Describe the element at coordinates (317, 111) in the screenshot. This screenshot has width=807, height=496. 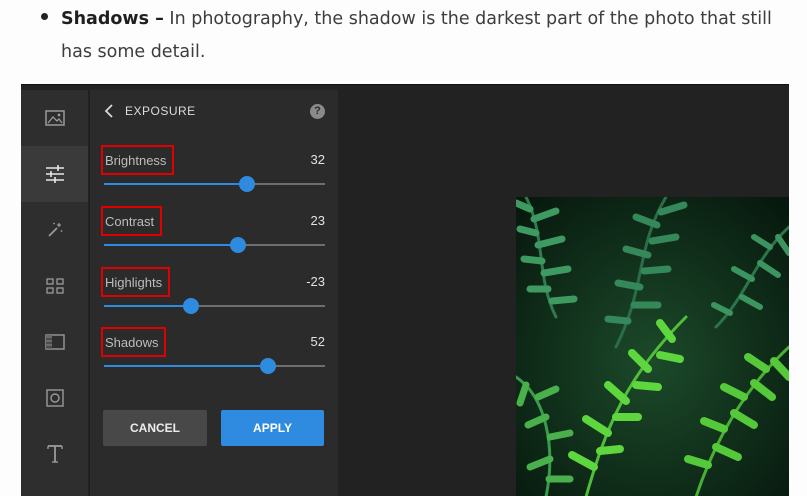
I see `help-icon: ?` at that location.